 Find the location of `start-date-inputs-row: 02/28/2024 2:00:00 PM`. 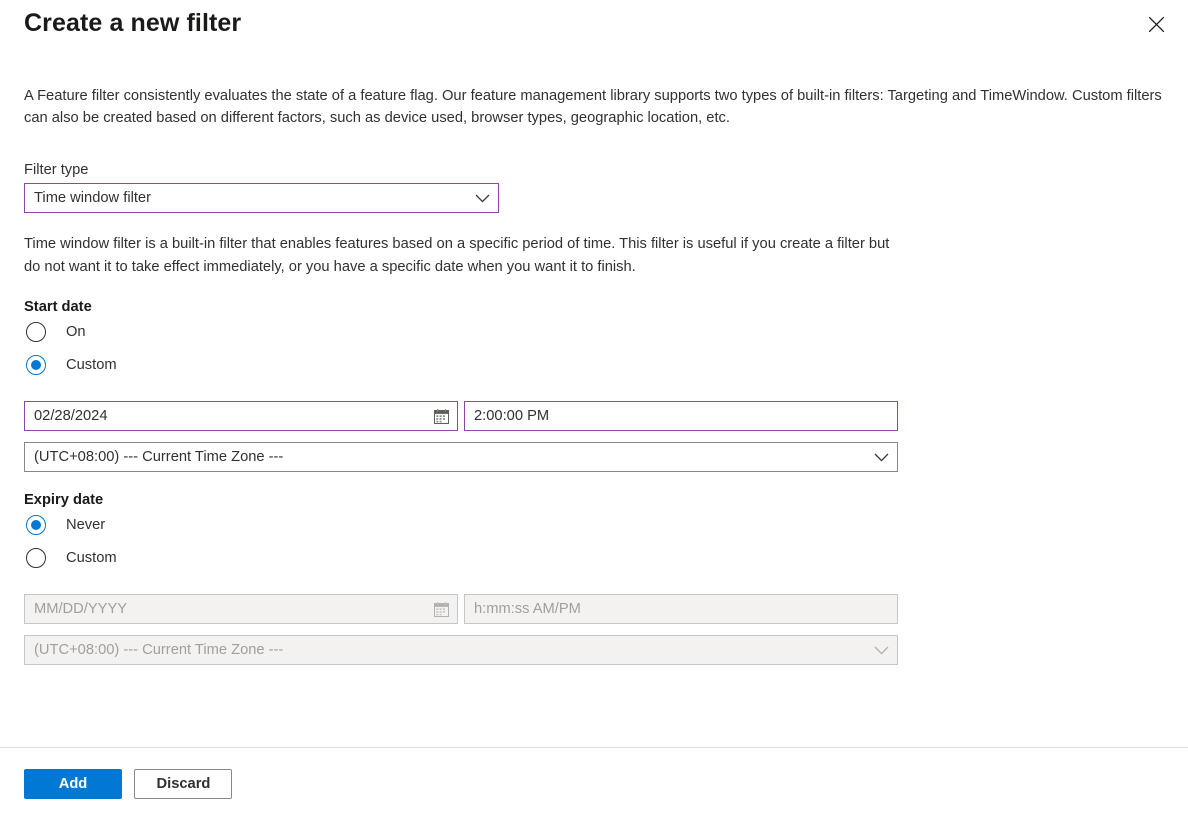

start-date-inputs-row: 02/28/2024 2:00:00 PM is located at coordinates (594, 416).